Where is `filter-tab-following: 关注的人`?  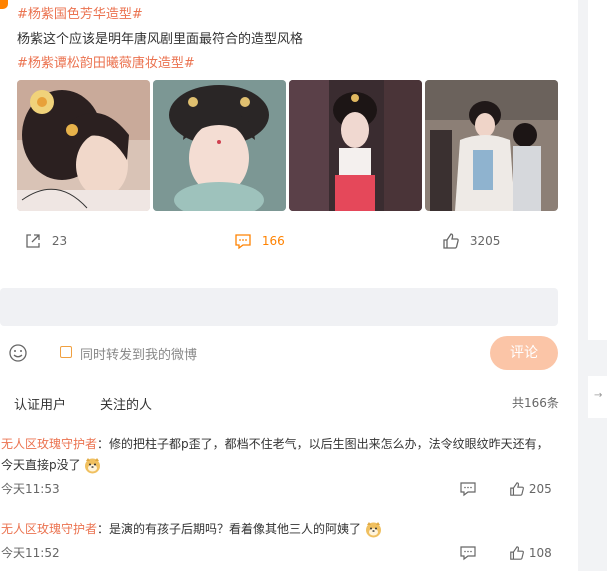 filter-tab-following: 关注的人 is located at coordinates (126, 403).